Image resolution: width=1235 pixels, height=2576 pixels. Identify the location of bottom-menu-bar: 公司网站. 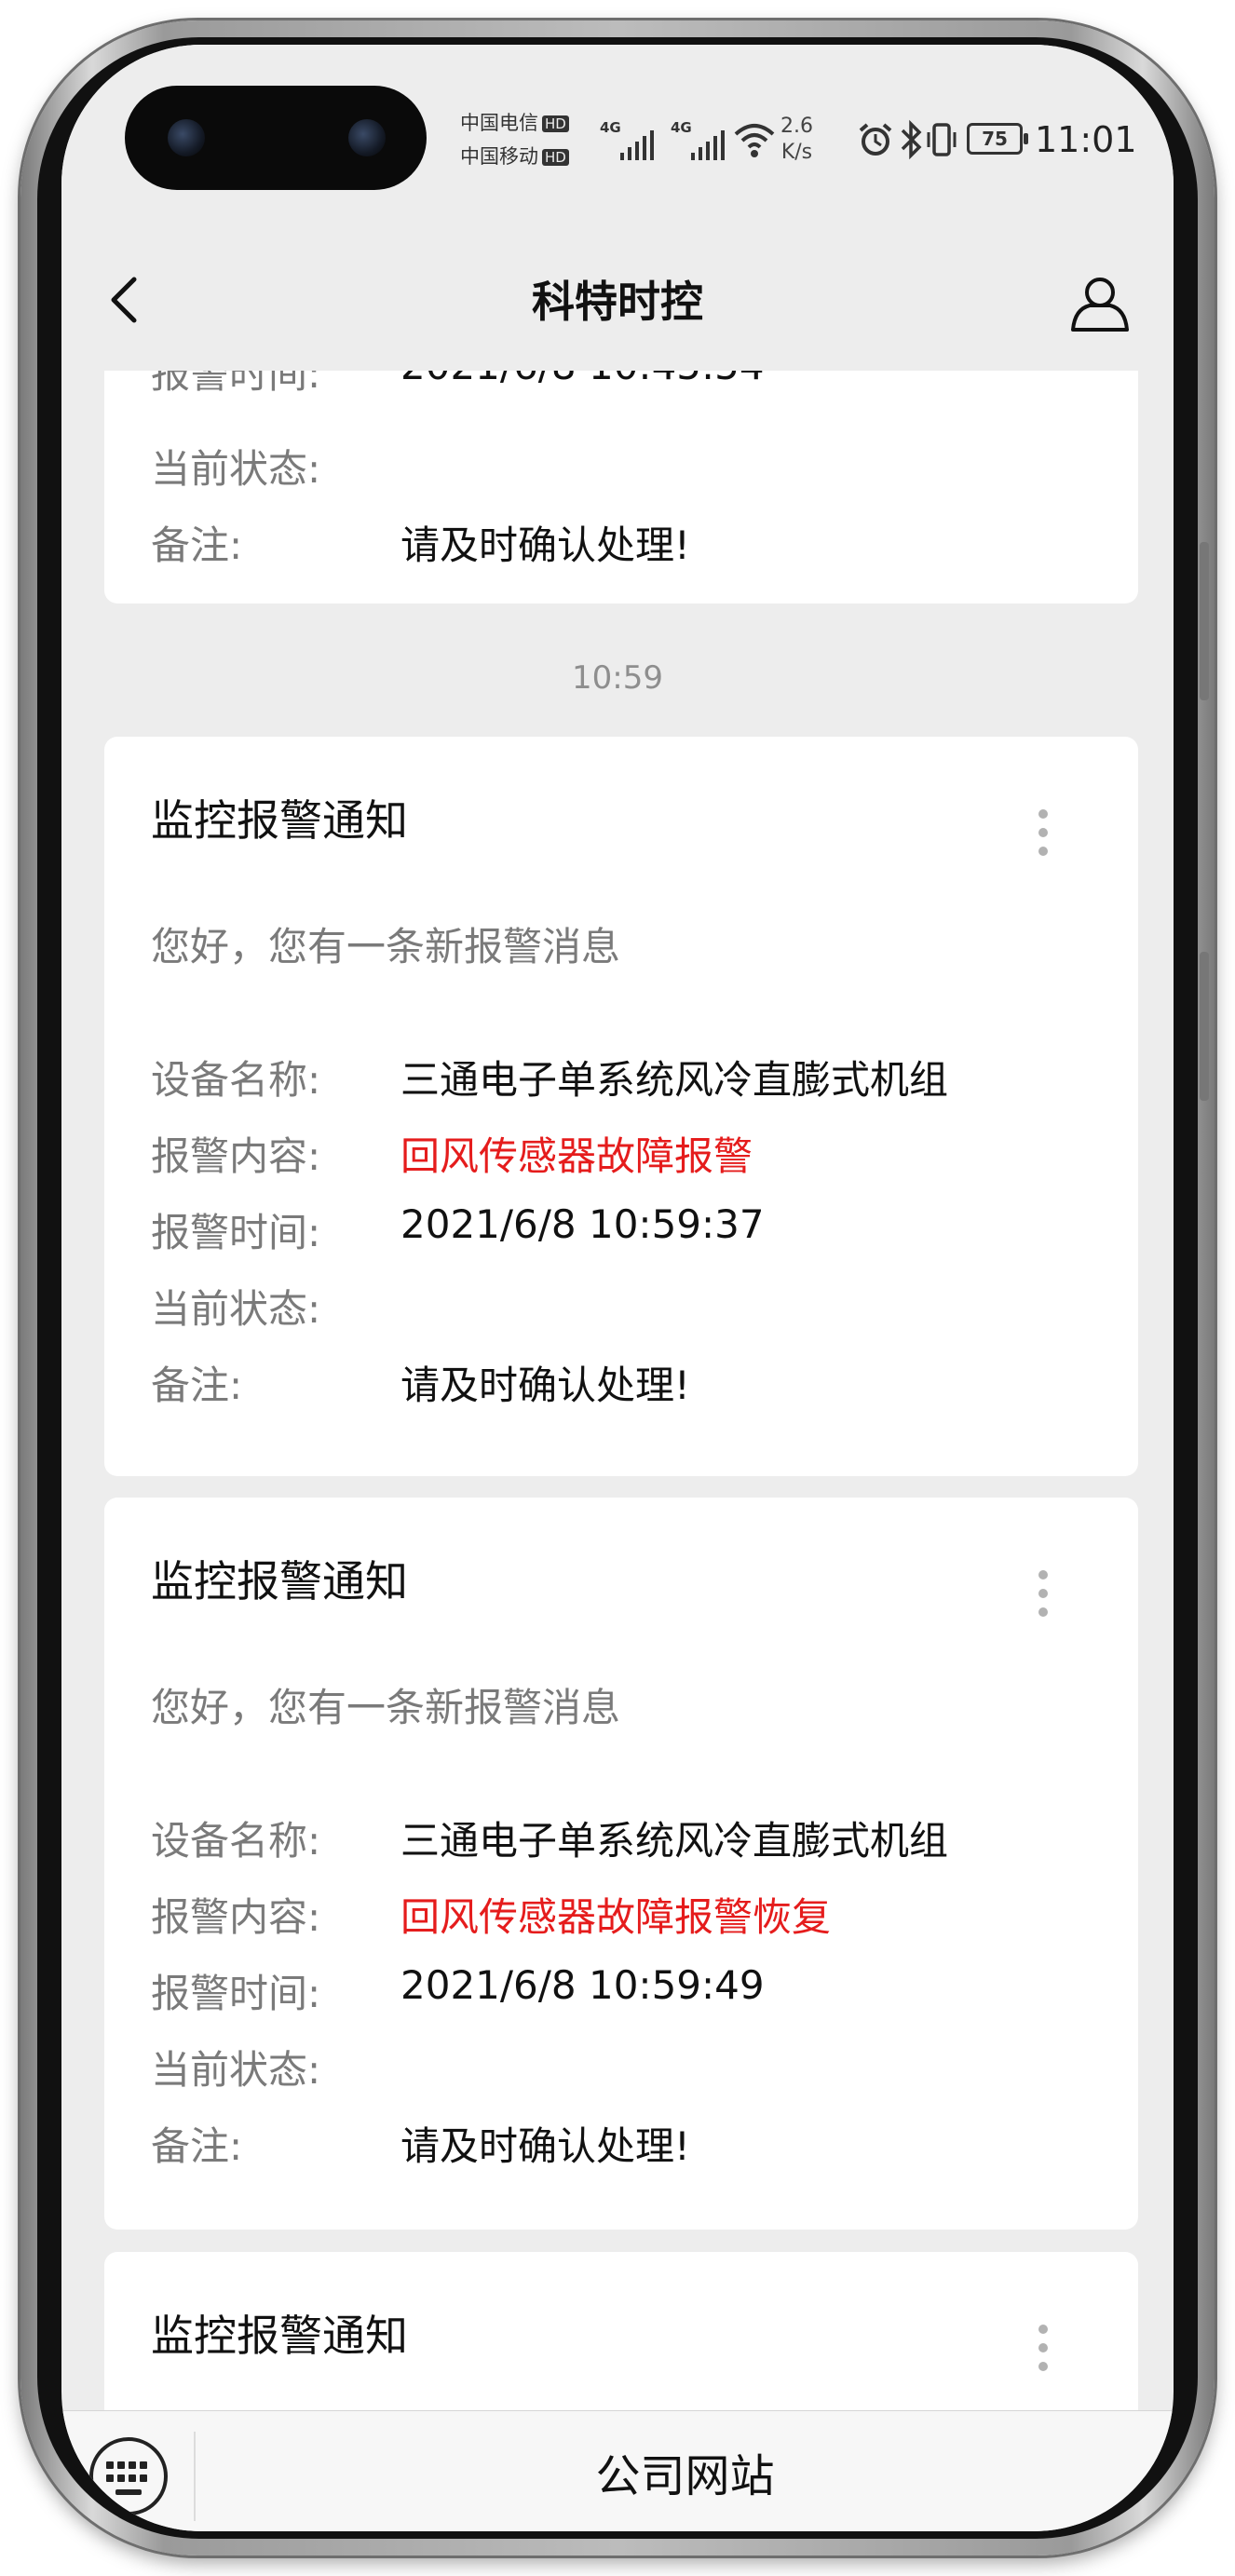
(617, 2470).